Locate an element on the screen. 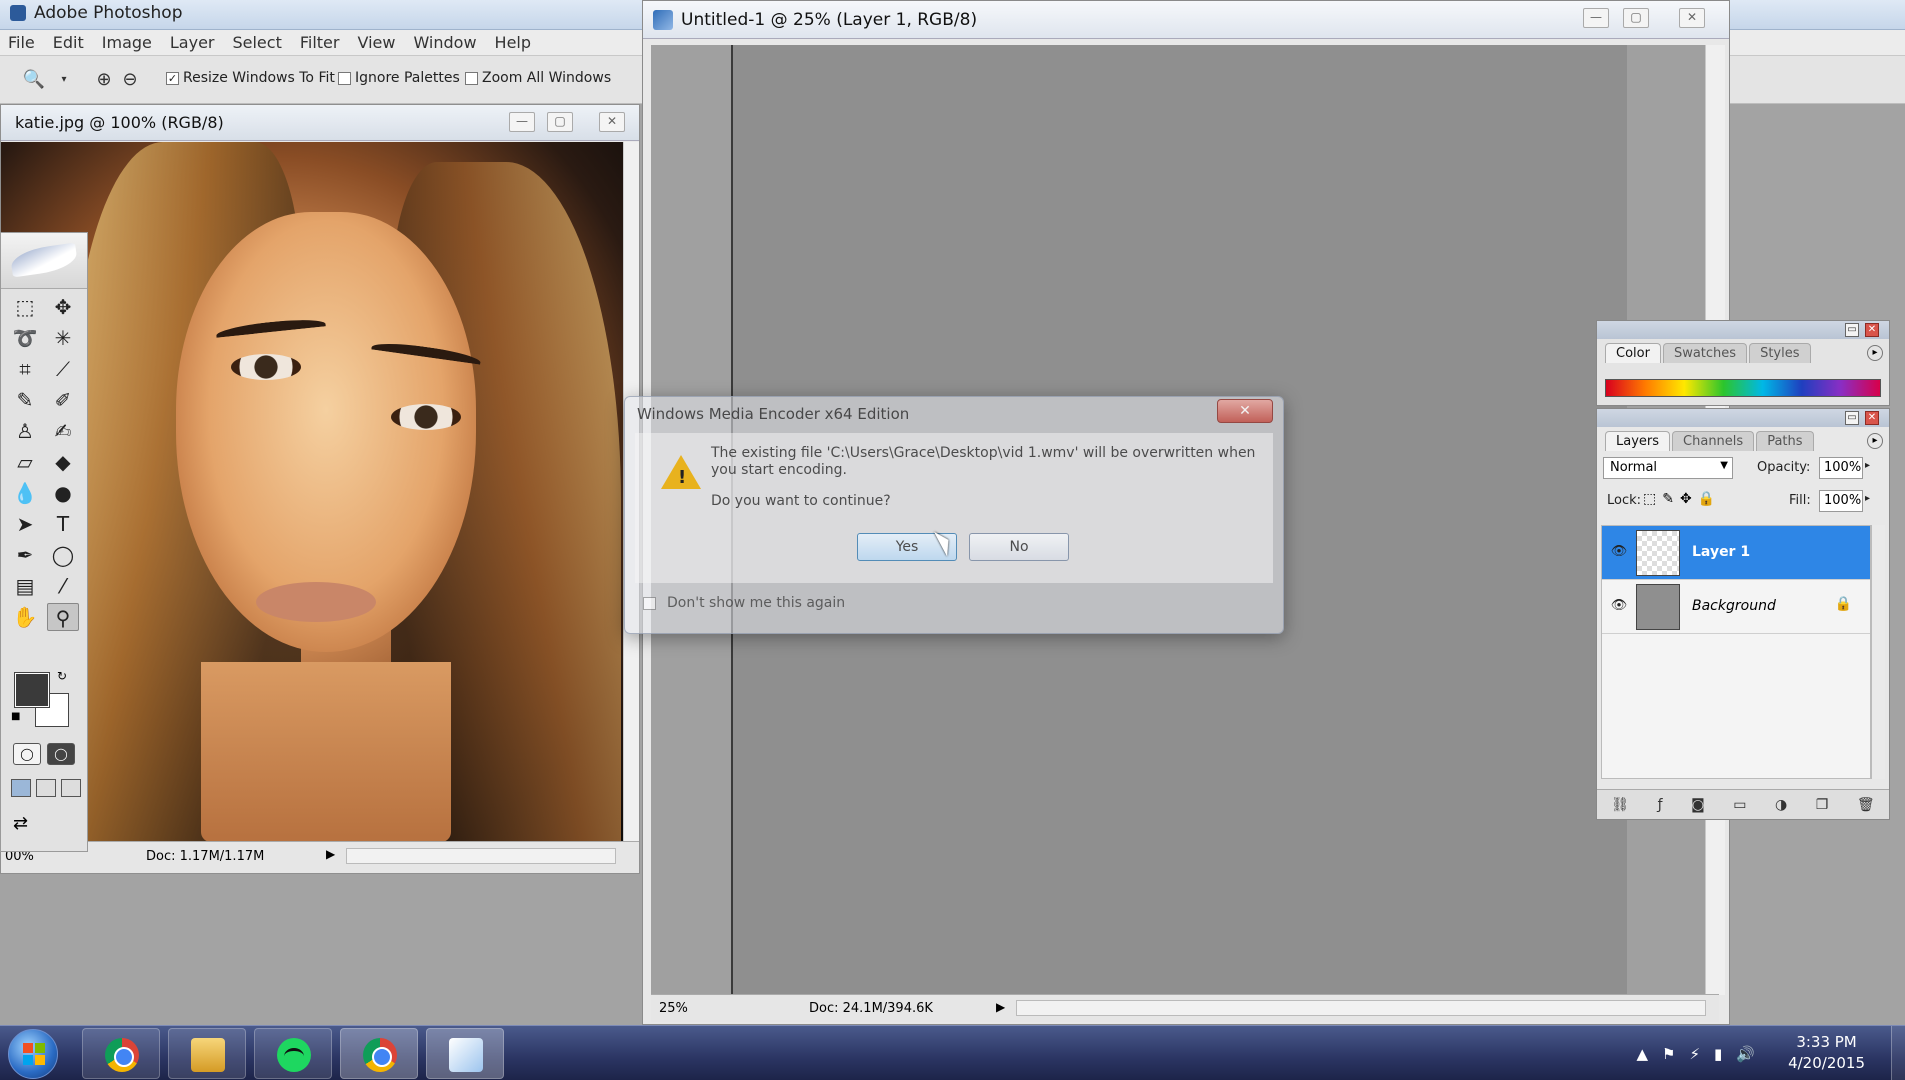 The image size is (1905, 1080). volume-icon: 🔊 is located at coordinates (1745, 1054).